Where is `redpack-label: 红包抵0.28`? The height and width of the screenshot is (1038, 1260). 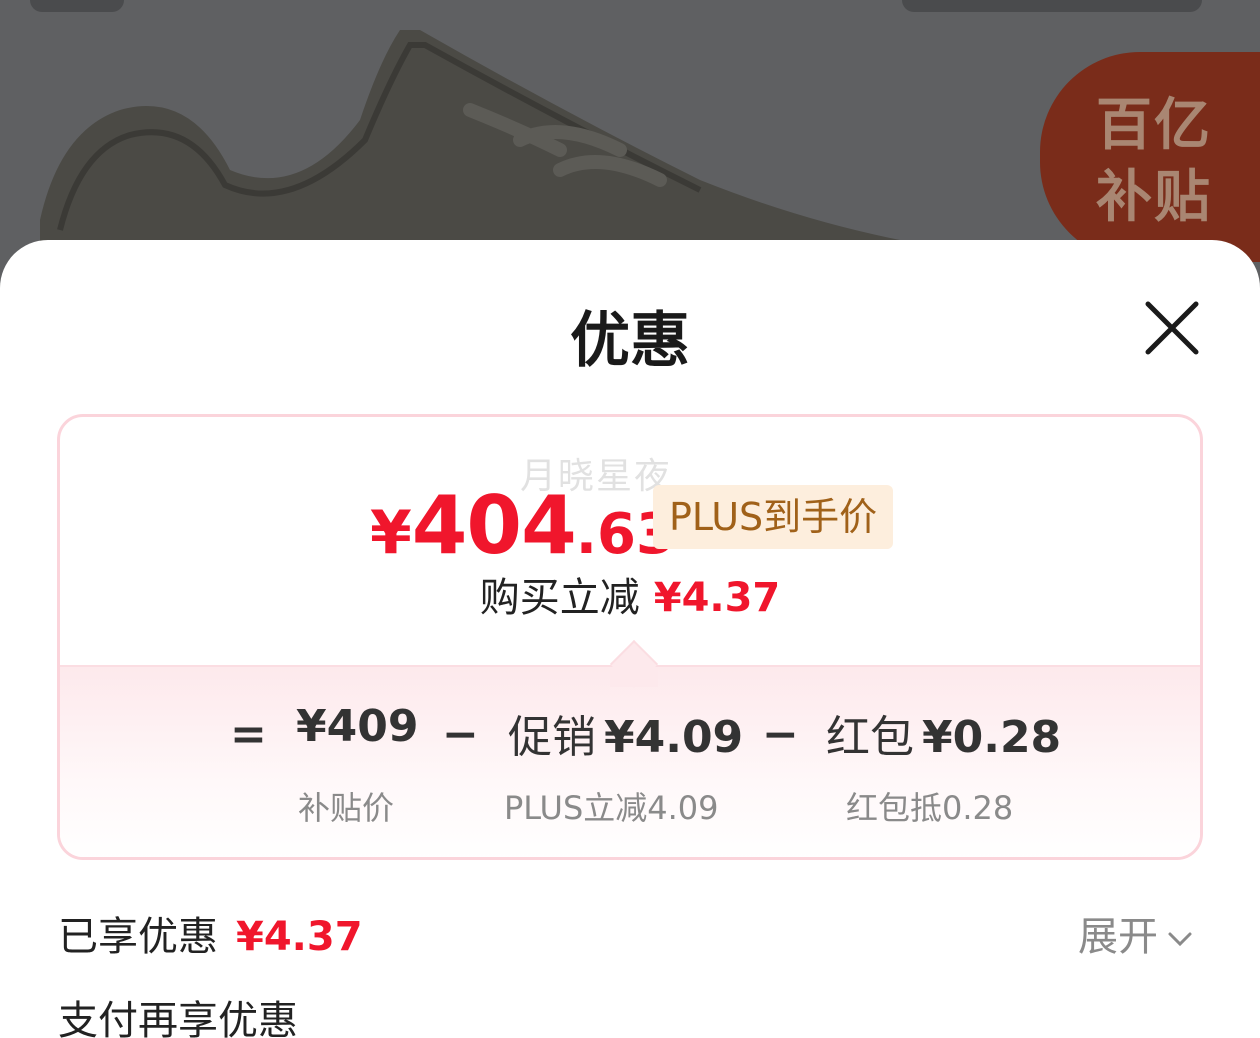
redpack-label: 红包抵0.28 is located at coordinates (930, 808).